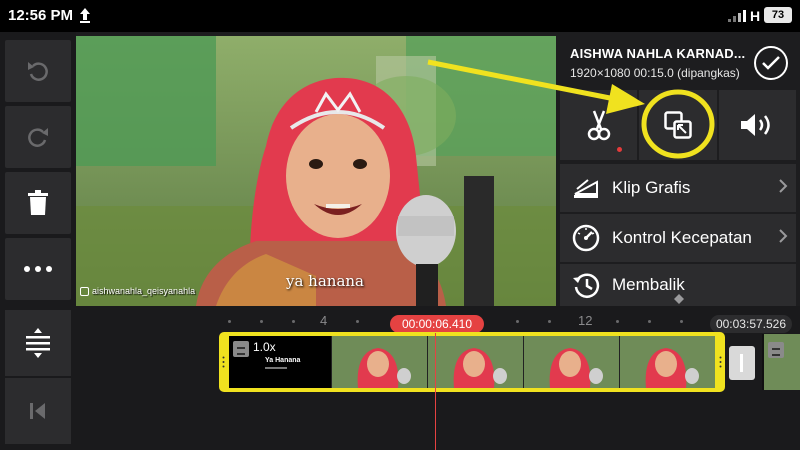  Describe the element at coordinates (648, 284) in the screenshot. I see `menu-item-label: Membalik` at that location.